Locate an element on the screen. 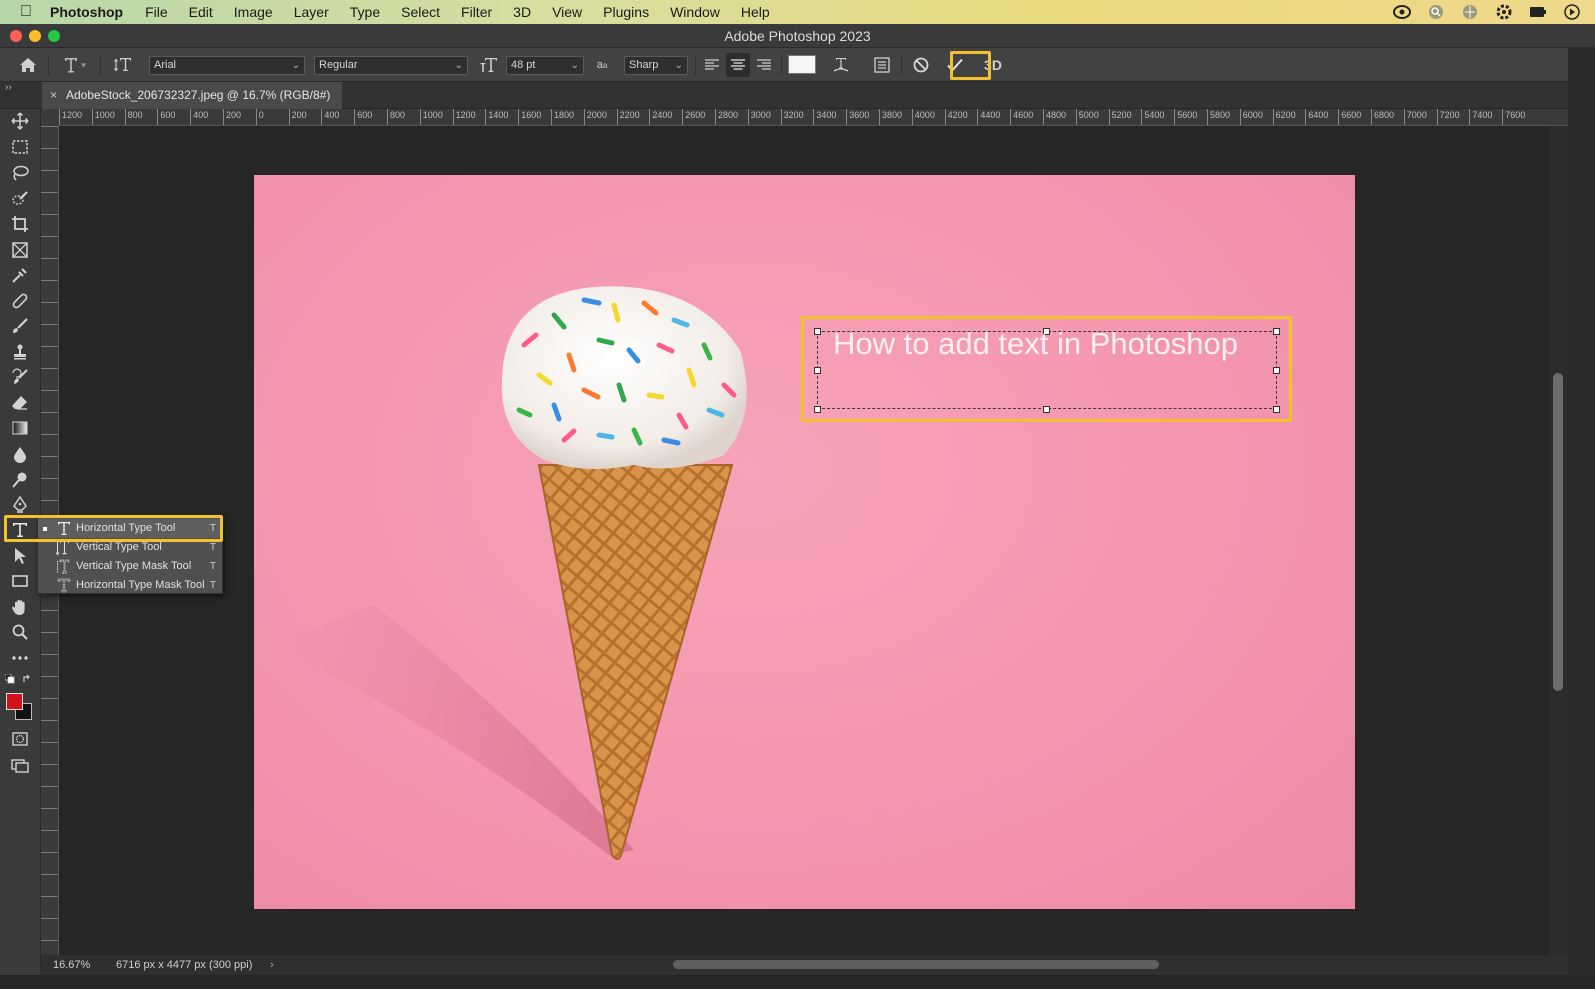 This screenshot has height=989, width=1595. menu-filter: Filter is located at coordinates (476, 12).